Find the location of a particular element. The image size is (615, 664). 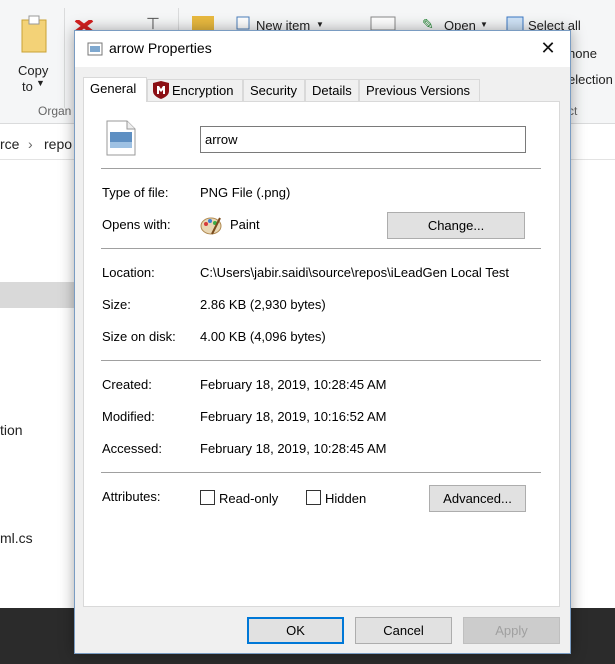

hidden-checkbox is located at coordinates (313, 497).